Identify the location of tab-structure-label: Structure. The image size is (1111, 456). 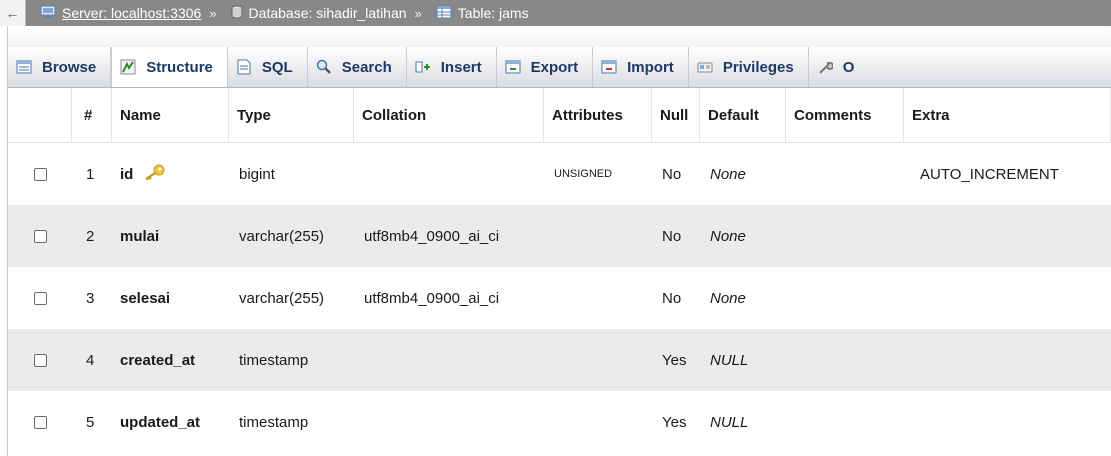
(179, 67).